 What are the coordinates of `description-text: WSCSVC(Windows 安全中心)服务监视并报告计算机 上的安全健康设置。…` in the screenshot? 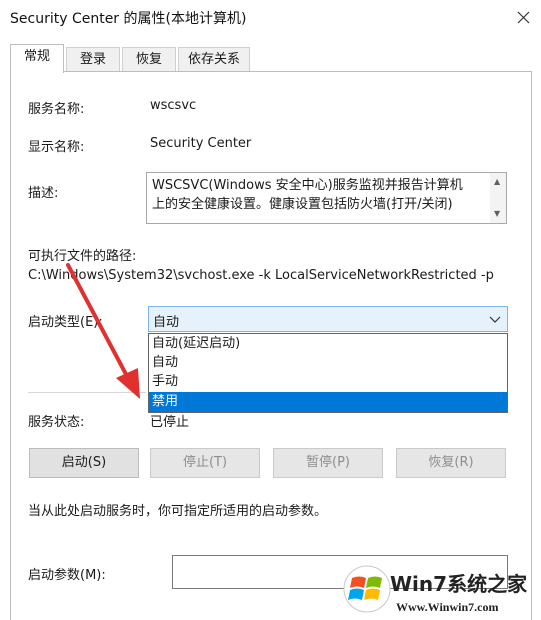 It's located at (307, 195).